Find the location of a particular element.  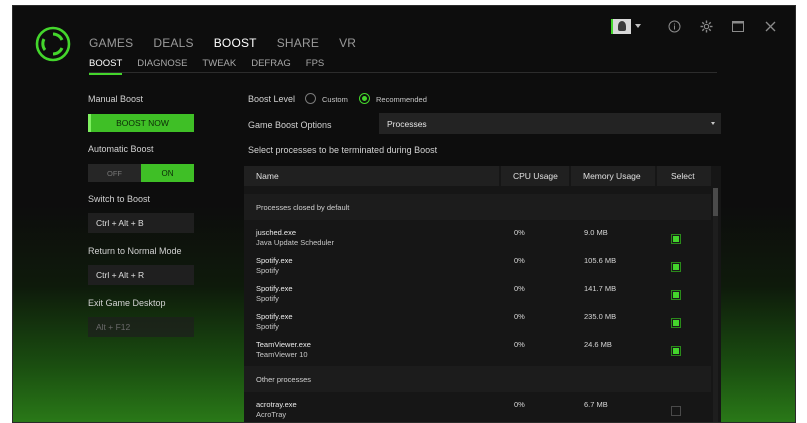

group-row-other: Other processes is located at coordinates (477, 379).